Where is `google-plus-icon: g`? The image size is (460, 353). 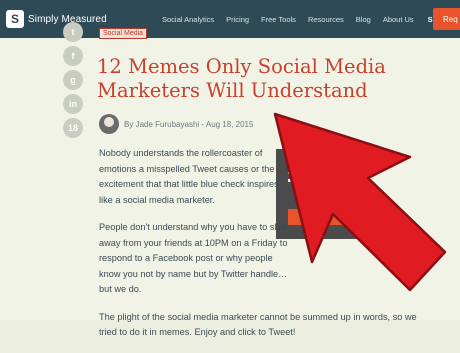 google-plus-icon: g is located at coordinates (73, 80).